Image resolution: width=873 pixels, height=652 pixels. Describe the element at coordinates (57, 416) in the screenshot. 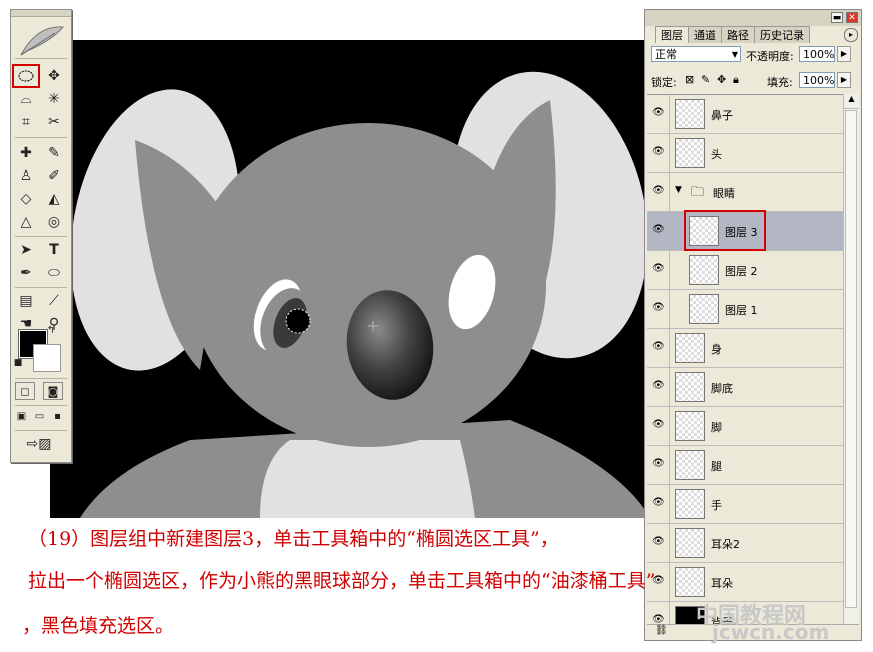

I see `screen-mode-full-icon: ▪` at that location.